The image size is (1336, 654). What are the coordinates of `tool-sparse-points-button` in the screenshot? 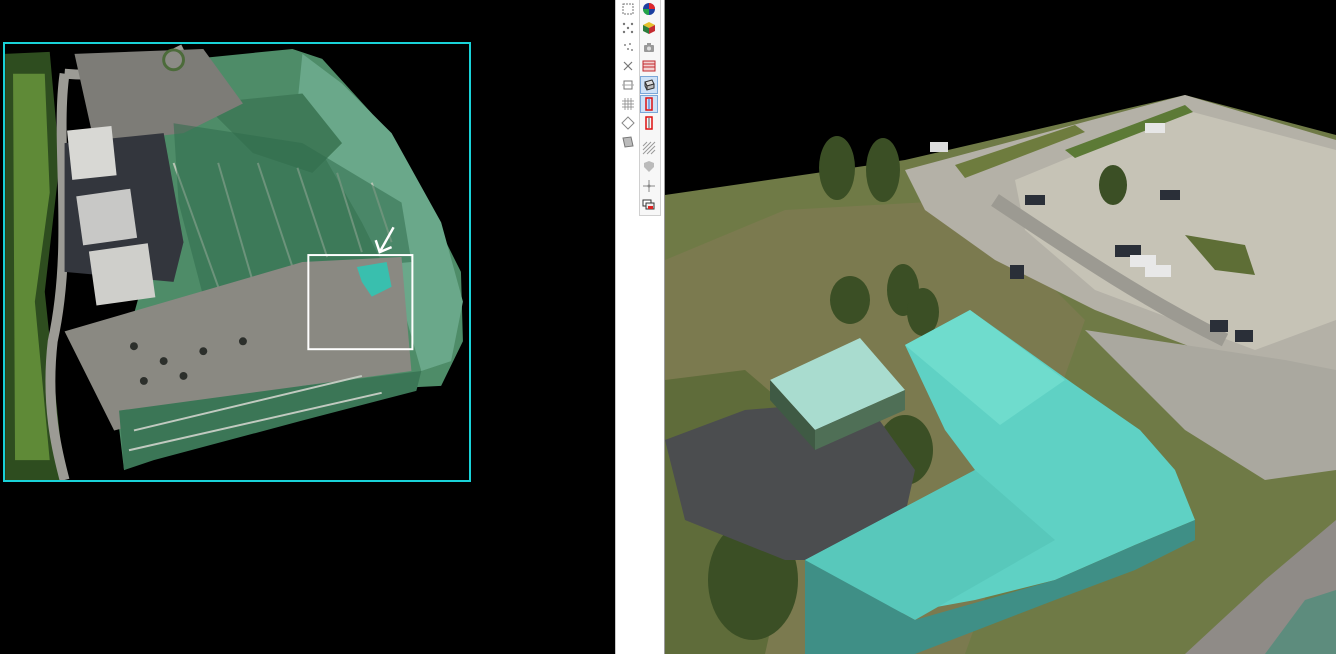 It's located at (628, 47).